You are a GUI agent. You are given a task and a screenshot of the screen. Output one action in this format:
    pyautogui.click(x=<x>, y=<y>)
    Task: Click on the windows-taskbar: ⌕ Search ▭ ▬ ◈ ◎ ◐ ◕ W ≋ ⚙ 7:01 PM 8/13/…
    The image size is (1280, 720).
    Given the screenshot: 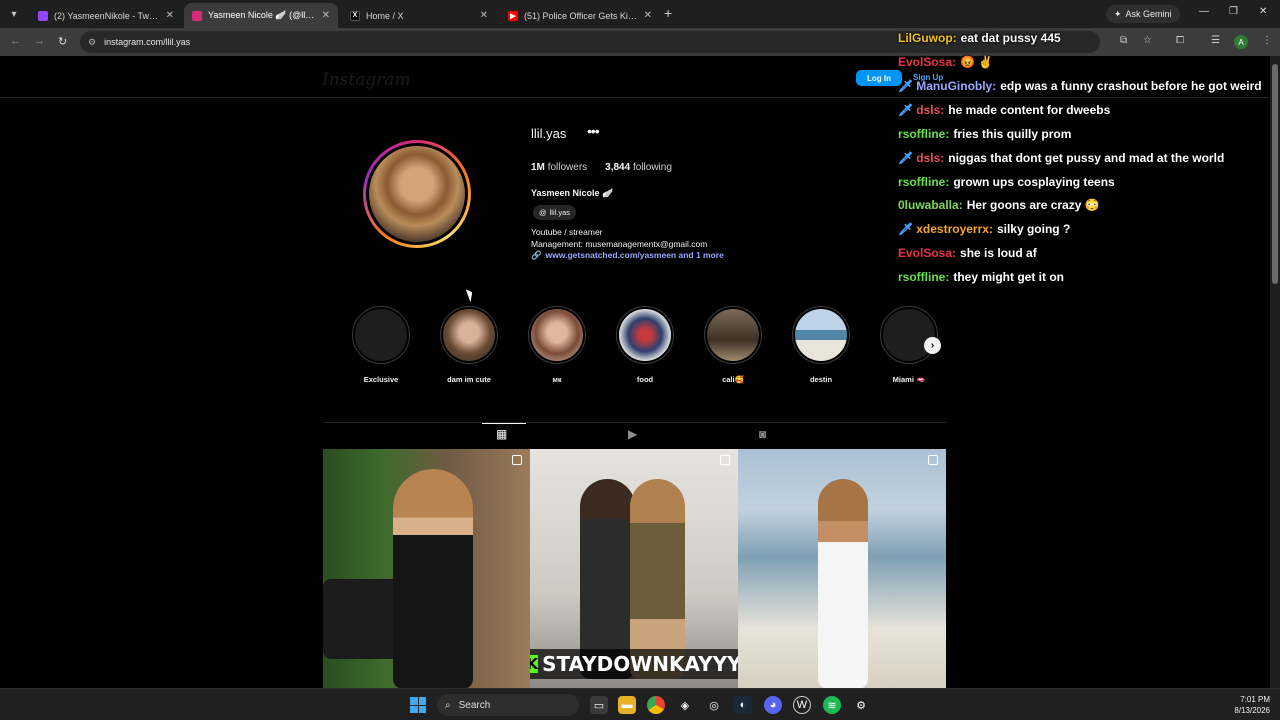 What is the action you would take?
    pyautogui.click(x=640, y=704)
    